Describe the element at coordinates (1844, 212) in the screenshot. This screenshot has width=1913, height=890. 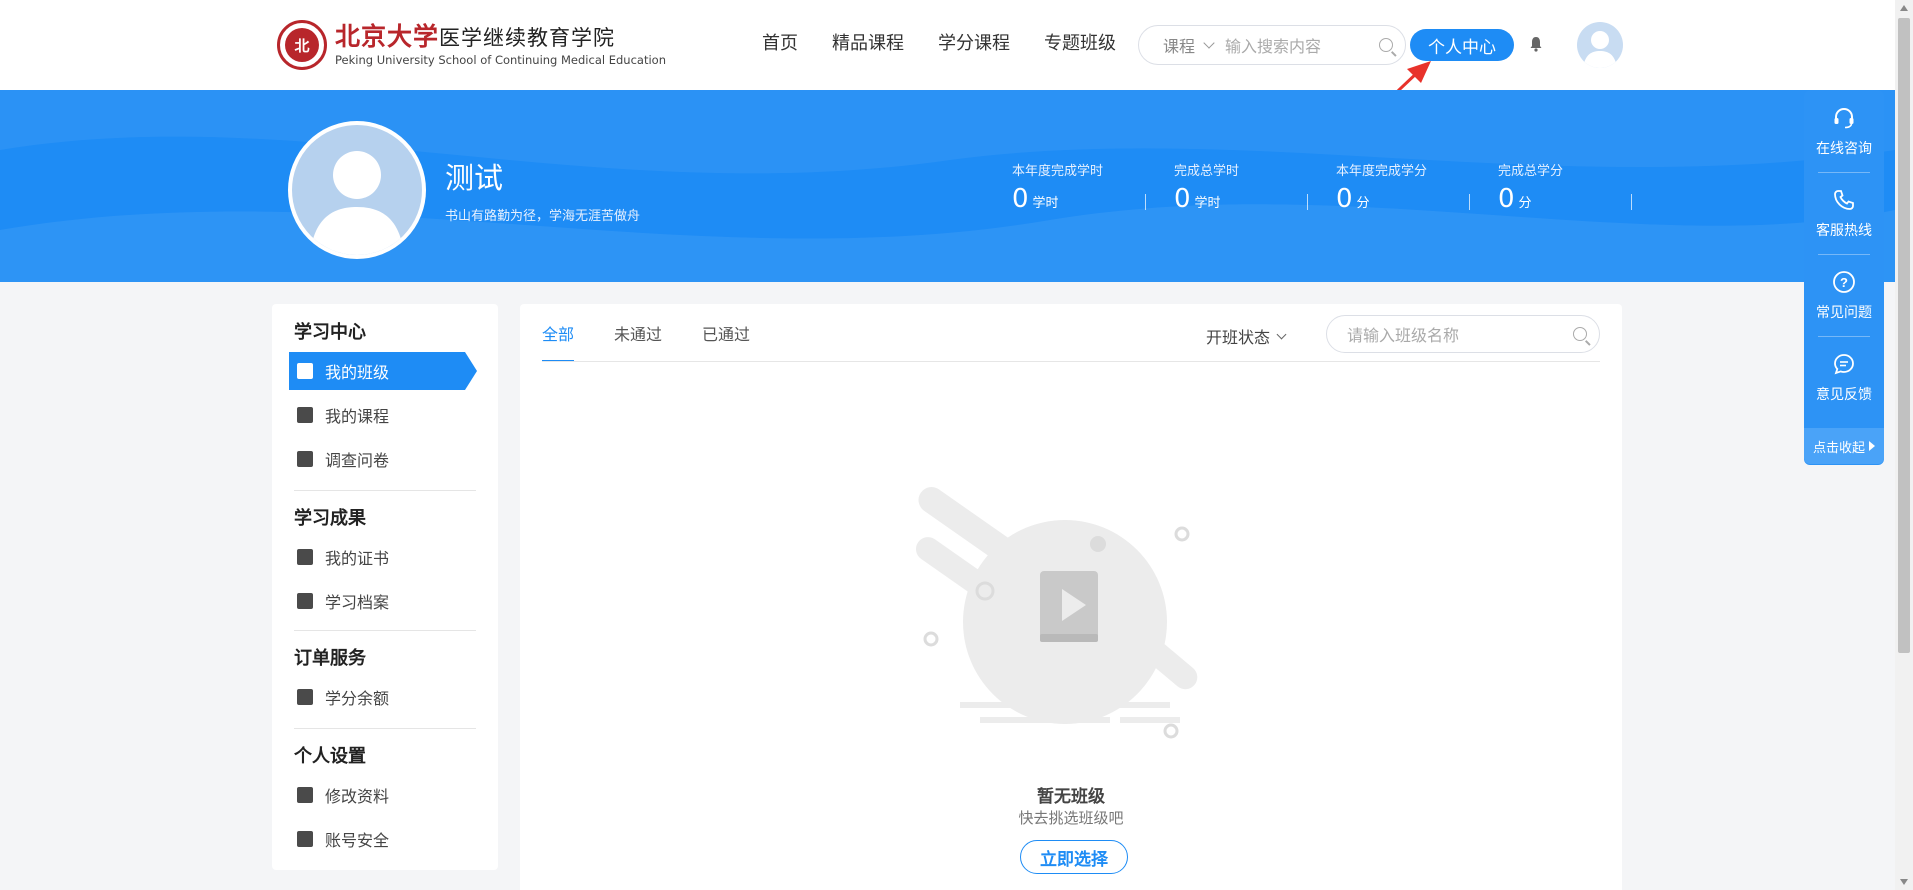
I see `hotline-button: 客服热线` at that location.